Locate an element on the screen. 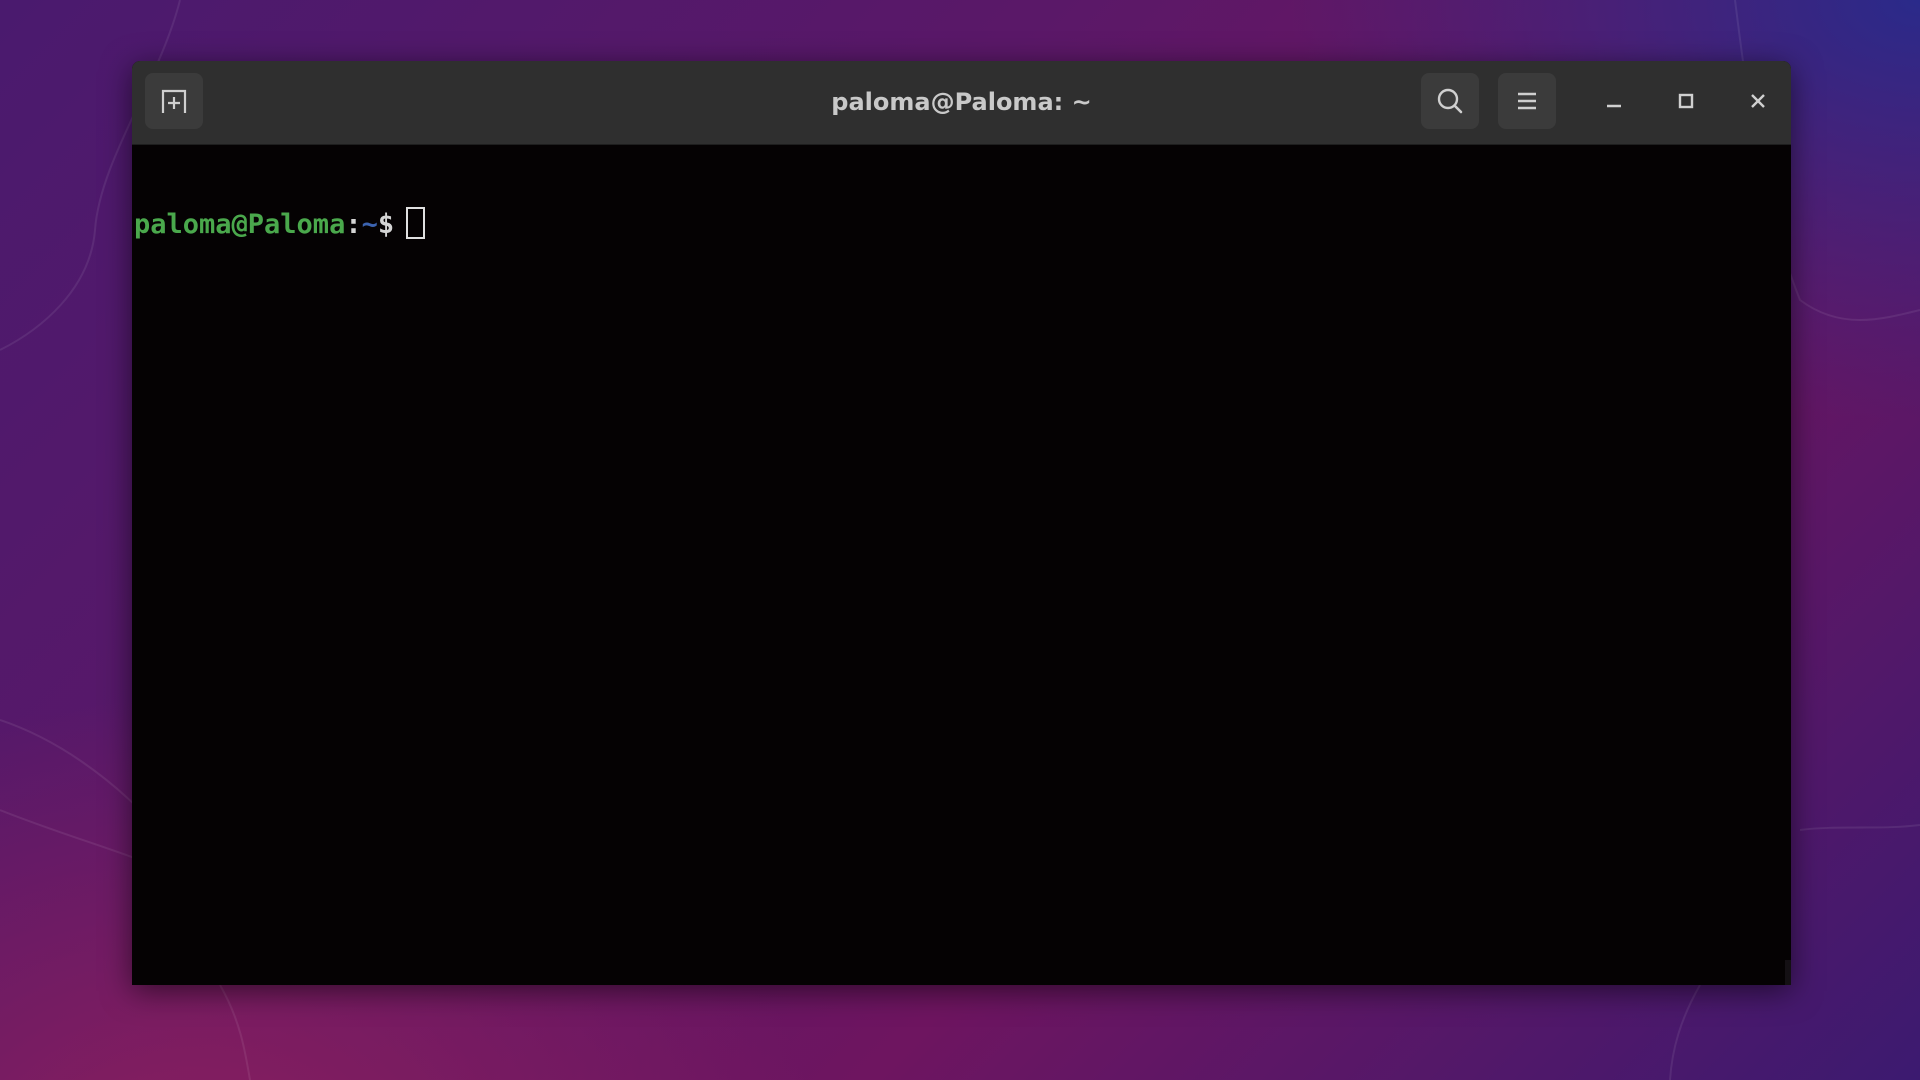 The height and width of the screenshot is (1080, 1920). new-tab-icon is located at coordinates (174, 101).